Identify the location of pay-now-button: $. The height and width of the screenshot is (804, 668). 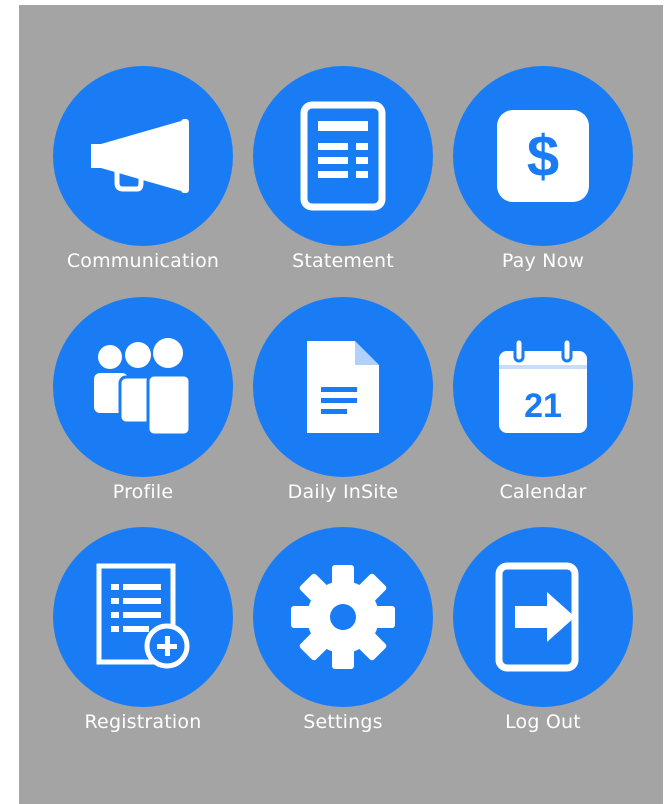
(543, 156).